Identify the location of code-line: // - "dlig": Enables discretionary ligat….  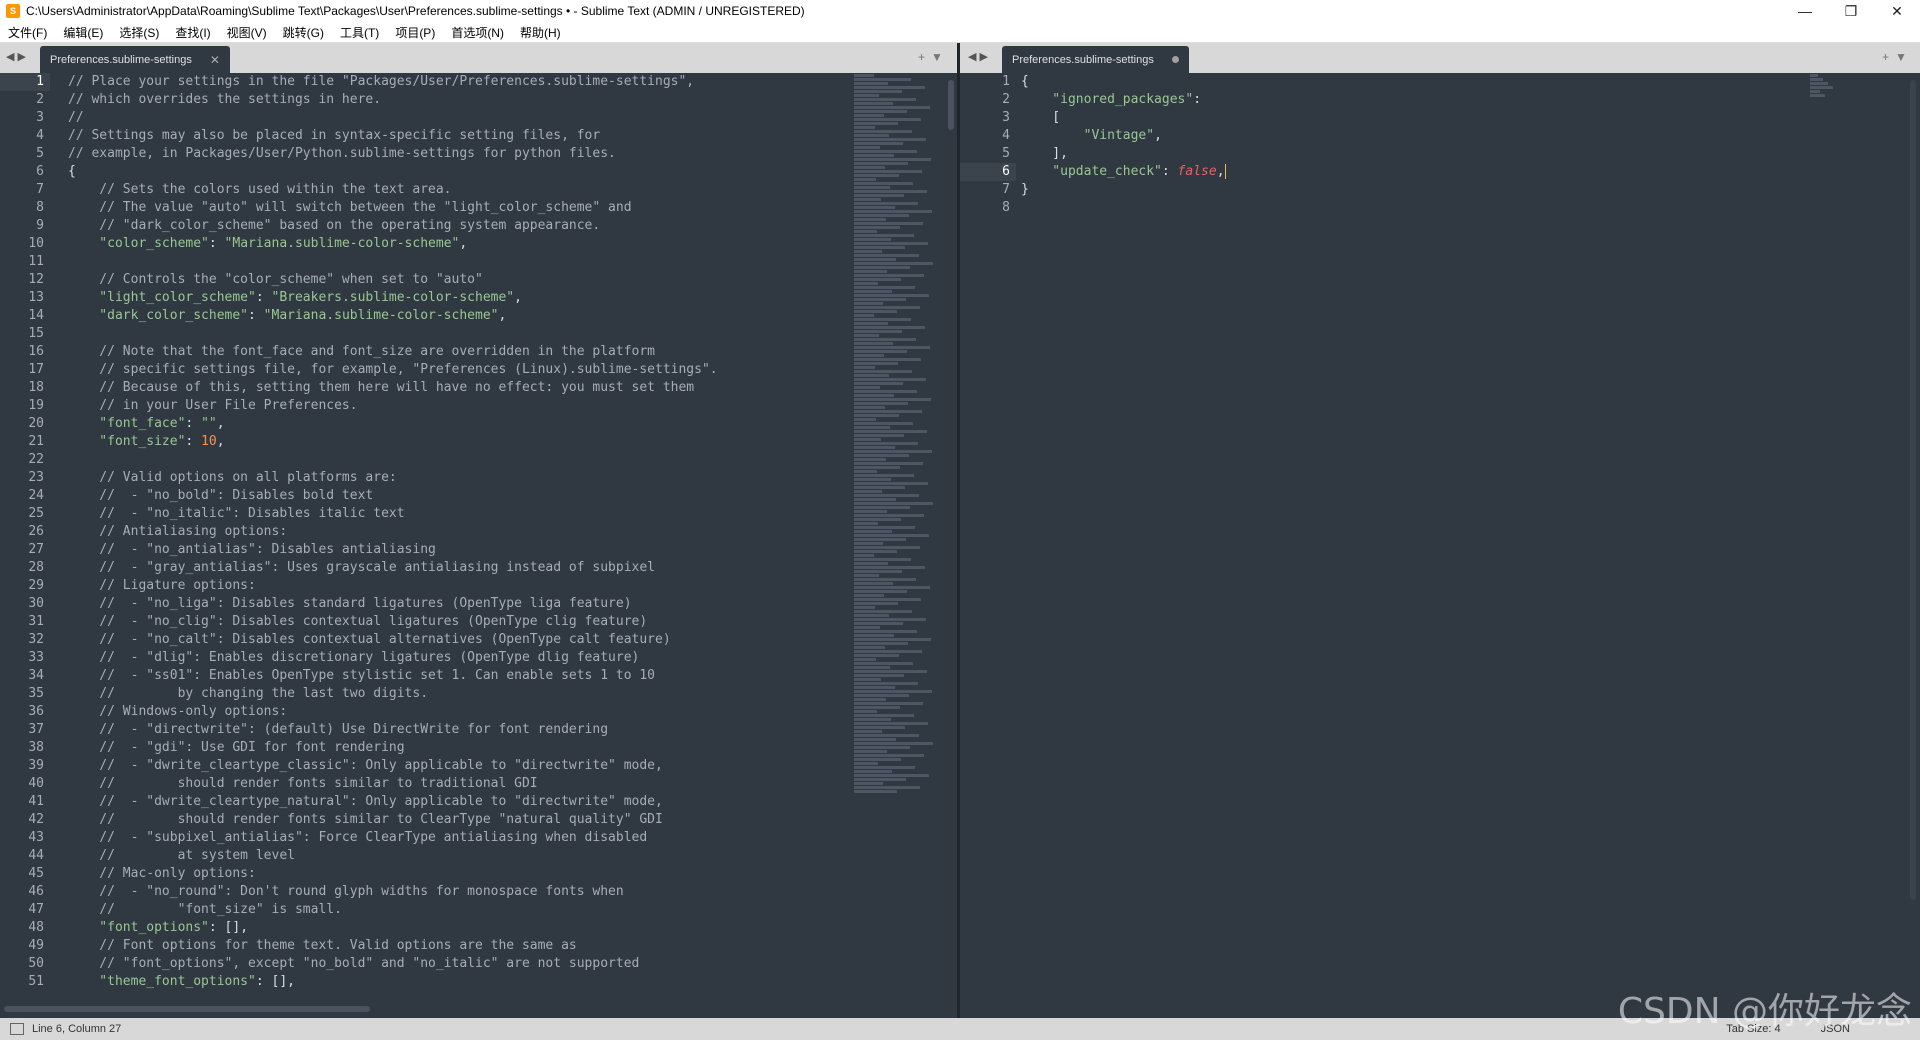
(460, 658).